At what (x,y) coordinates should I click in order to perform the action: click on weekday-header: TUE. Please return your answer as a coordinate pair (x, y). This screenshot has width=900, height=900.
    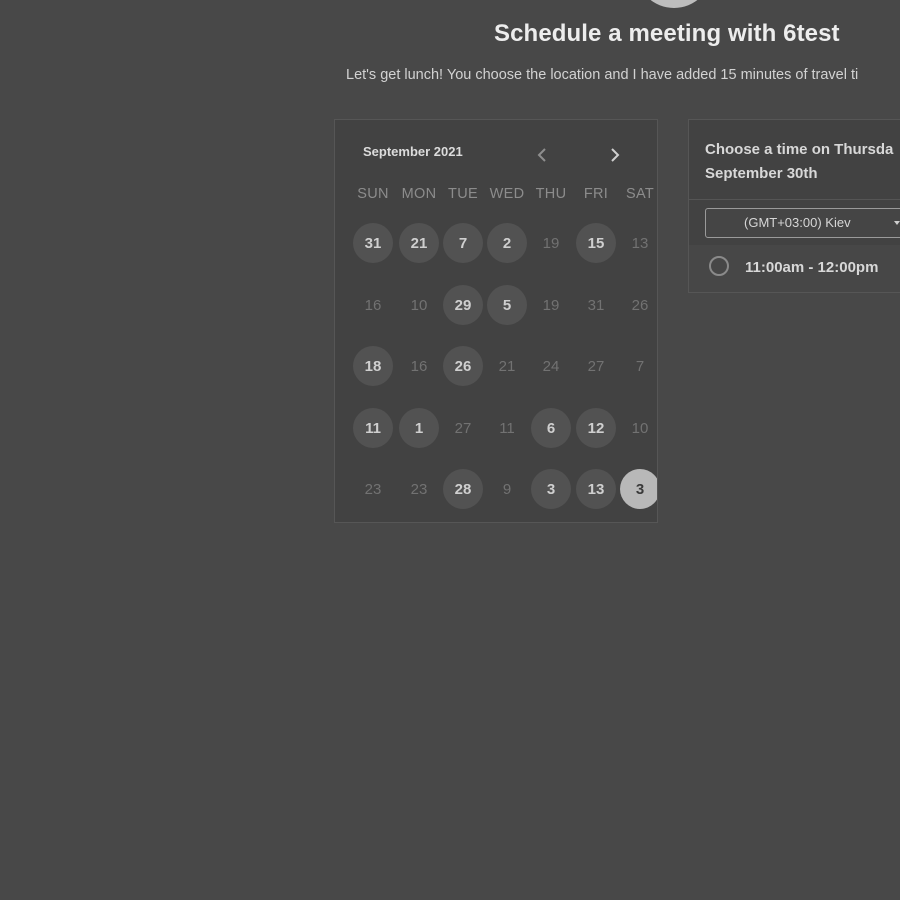
    Looking at the image, I should click on (463, 194).